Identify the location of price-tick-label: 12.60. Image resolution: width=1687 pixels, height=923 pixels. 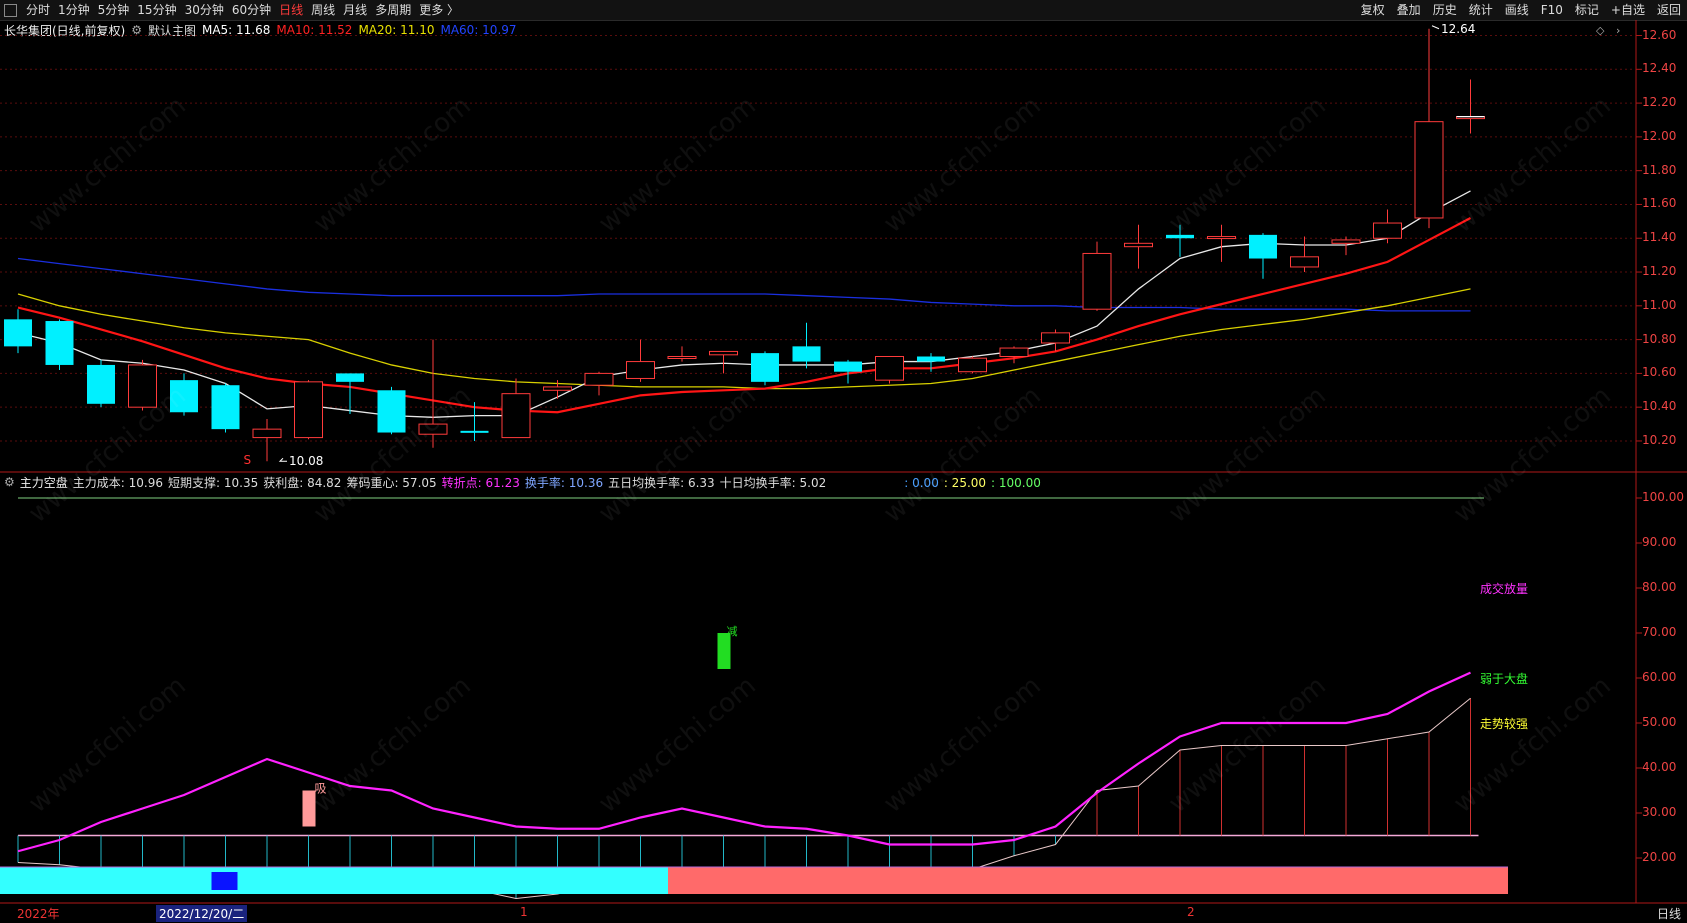
(1659, 34).